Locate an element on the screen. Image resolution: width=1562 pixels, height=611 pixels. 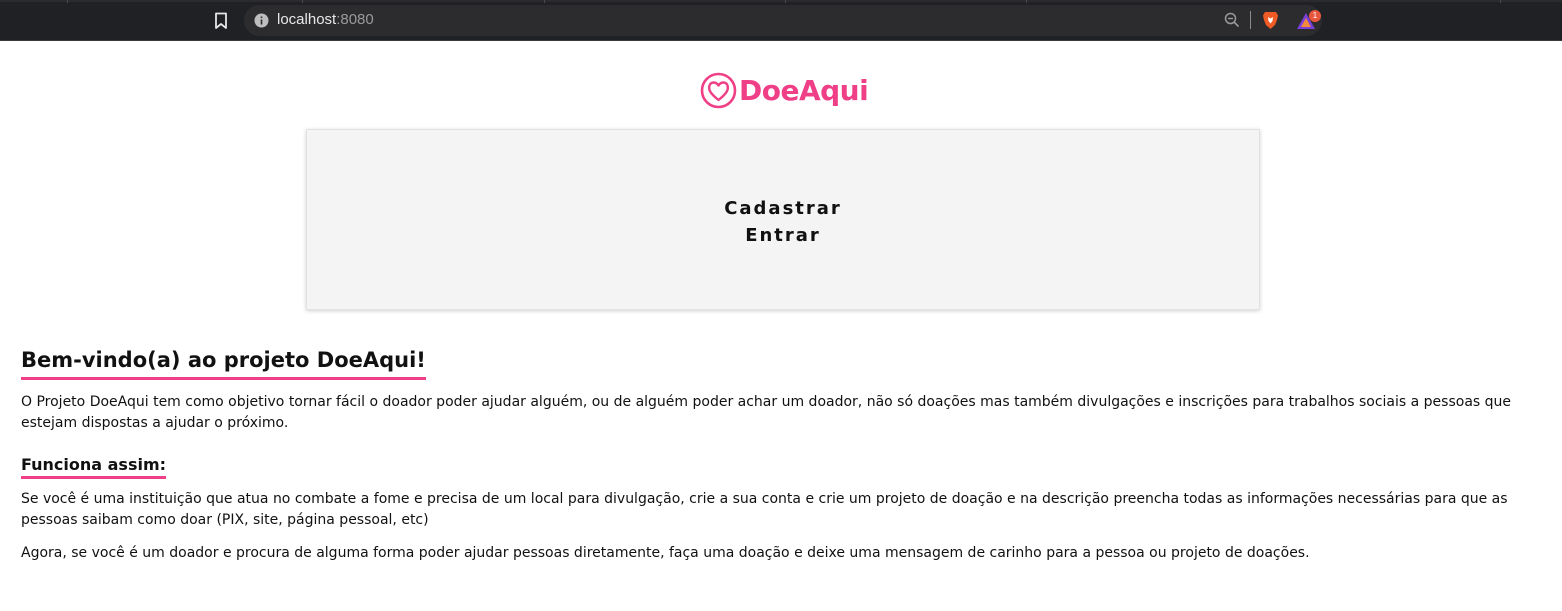
site-logo: DoeAqui is located at coordinates (784, 90).